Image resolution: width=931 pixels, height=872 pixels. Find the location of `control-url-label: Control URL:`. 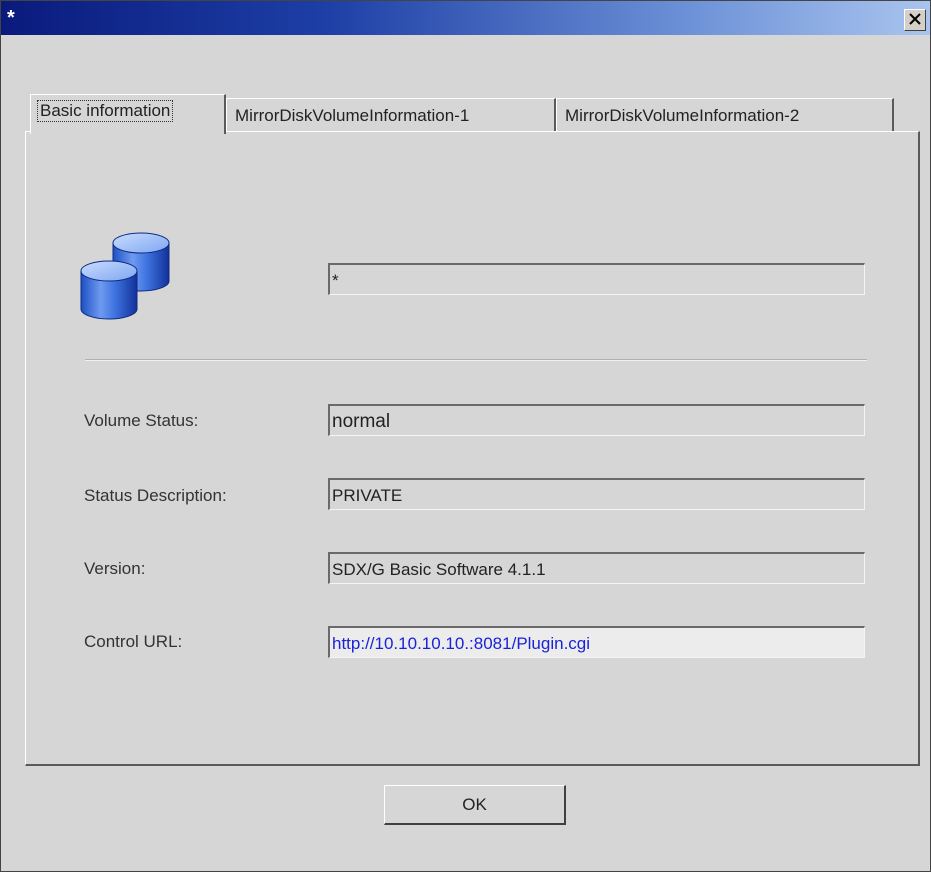

control-url-label: Control URL: is located at coordinates (133, 641).